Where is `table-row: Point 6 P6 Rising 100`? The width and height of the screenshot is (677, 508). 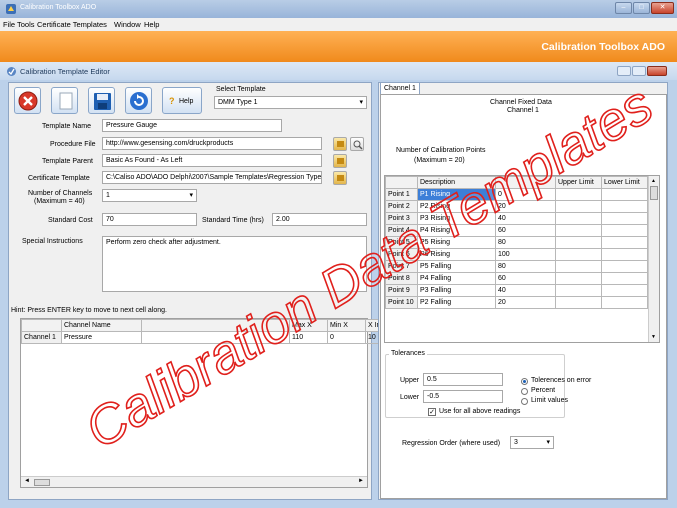 table-row: Point 6 P6 Rising 100 is located at coordinates (516, 254).